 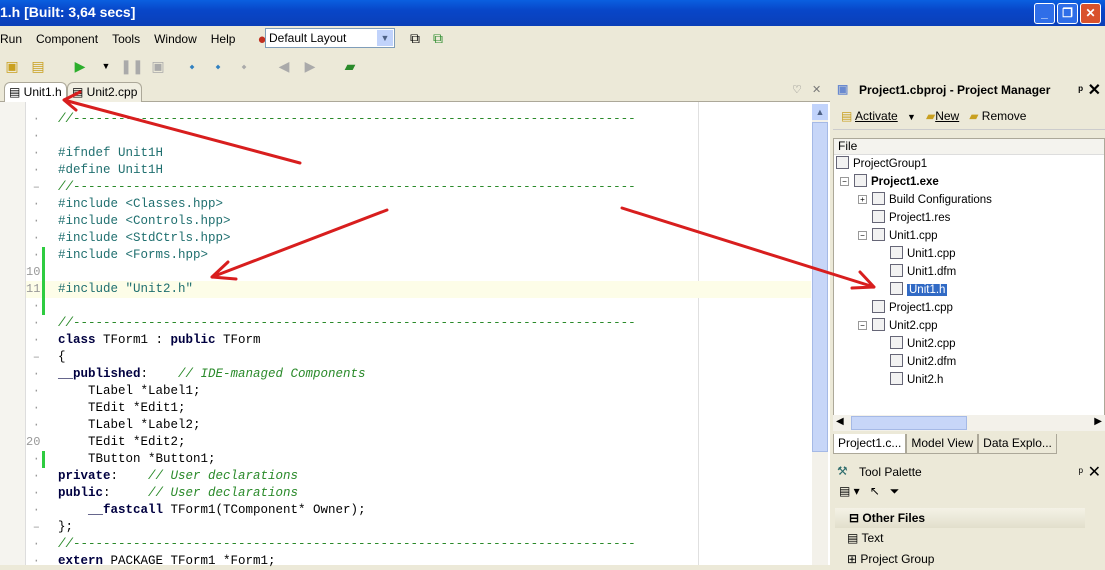 I want to click on tab-model-view: Model View, so click(x=942, y=444).